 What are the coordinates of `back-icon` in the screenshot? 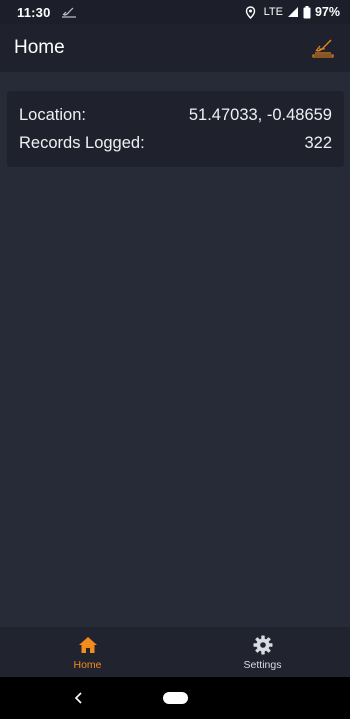 It's located at (79, 698).